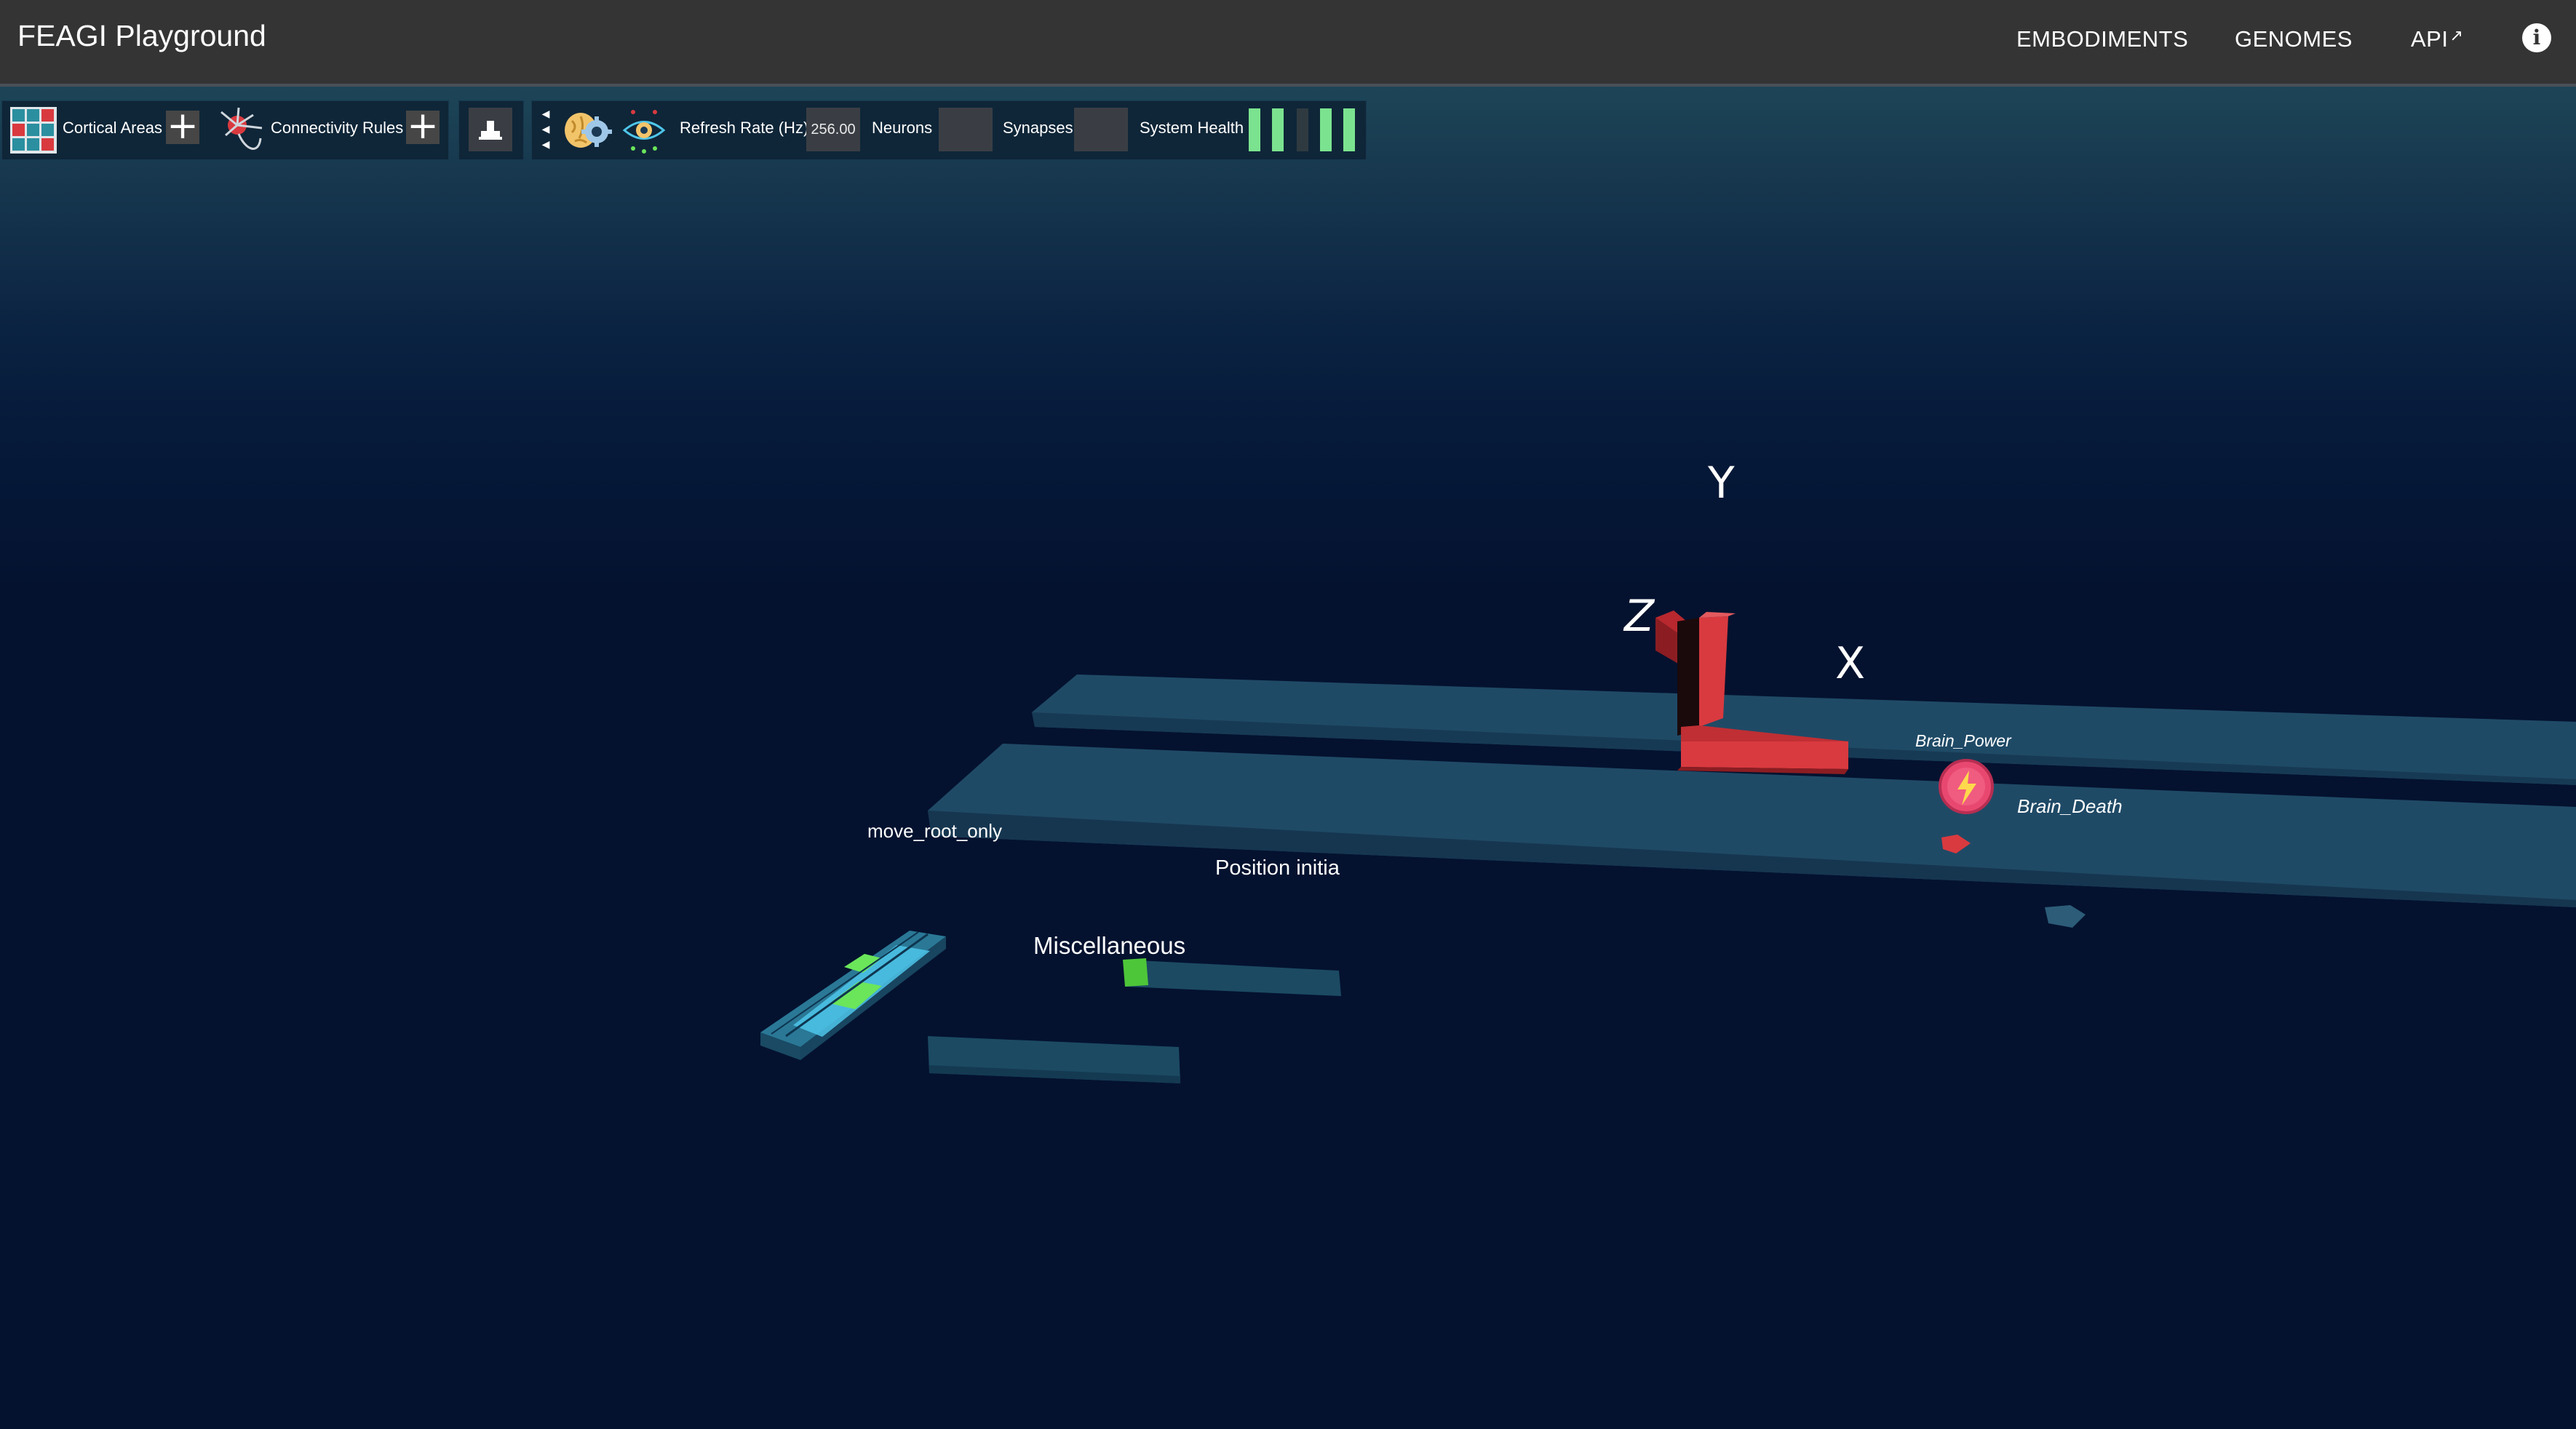 Image resolution: width=2576 pixels, height=1429 pixels. I want to click on collapse-arrows-icon: ◀ ◀ ◀, so click(546, 129).